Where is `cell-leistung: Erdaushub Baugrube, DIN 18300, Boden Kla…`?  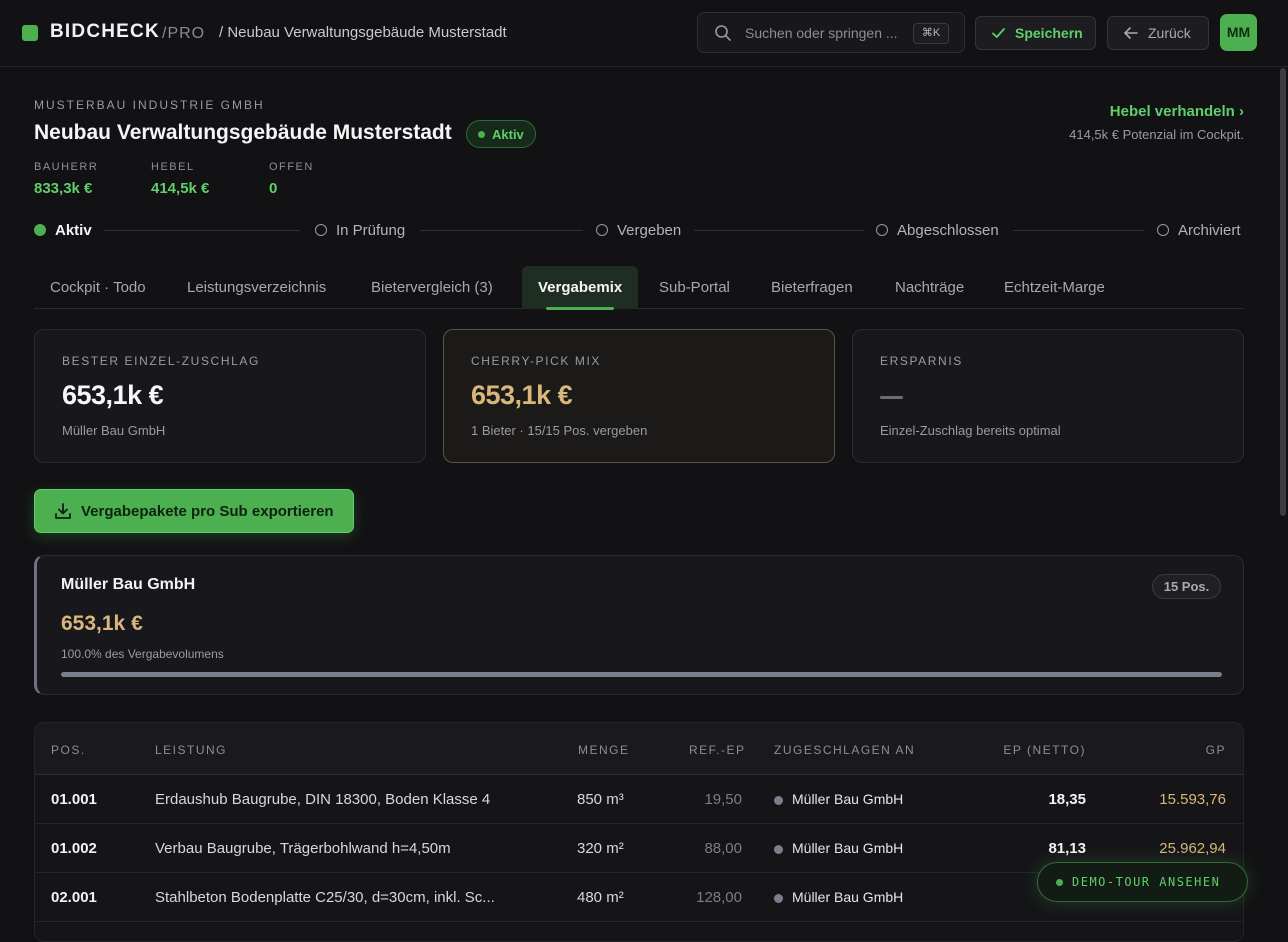
cell-leistung: Erdaushub Baugrube, DIN 18300, Boden Kla… is located at coordinates (323, 799).